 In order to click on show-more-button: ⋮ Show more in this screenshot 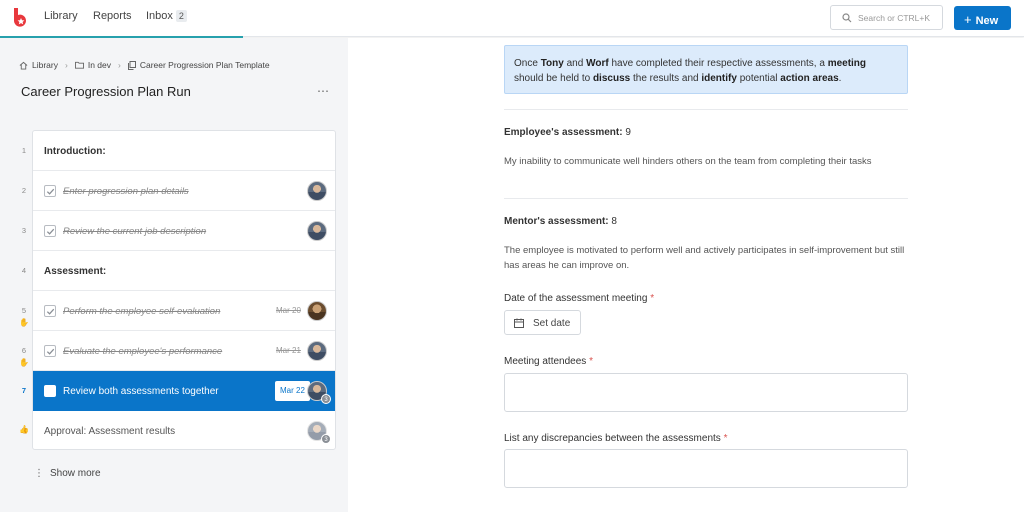, I will do `click(67, 473)`.